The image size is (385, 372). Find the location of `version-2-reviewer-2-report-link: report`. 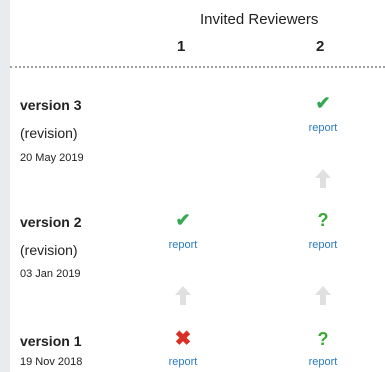

version-2-reviewer-2-report-link: report is located at coordinates (323, 245).